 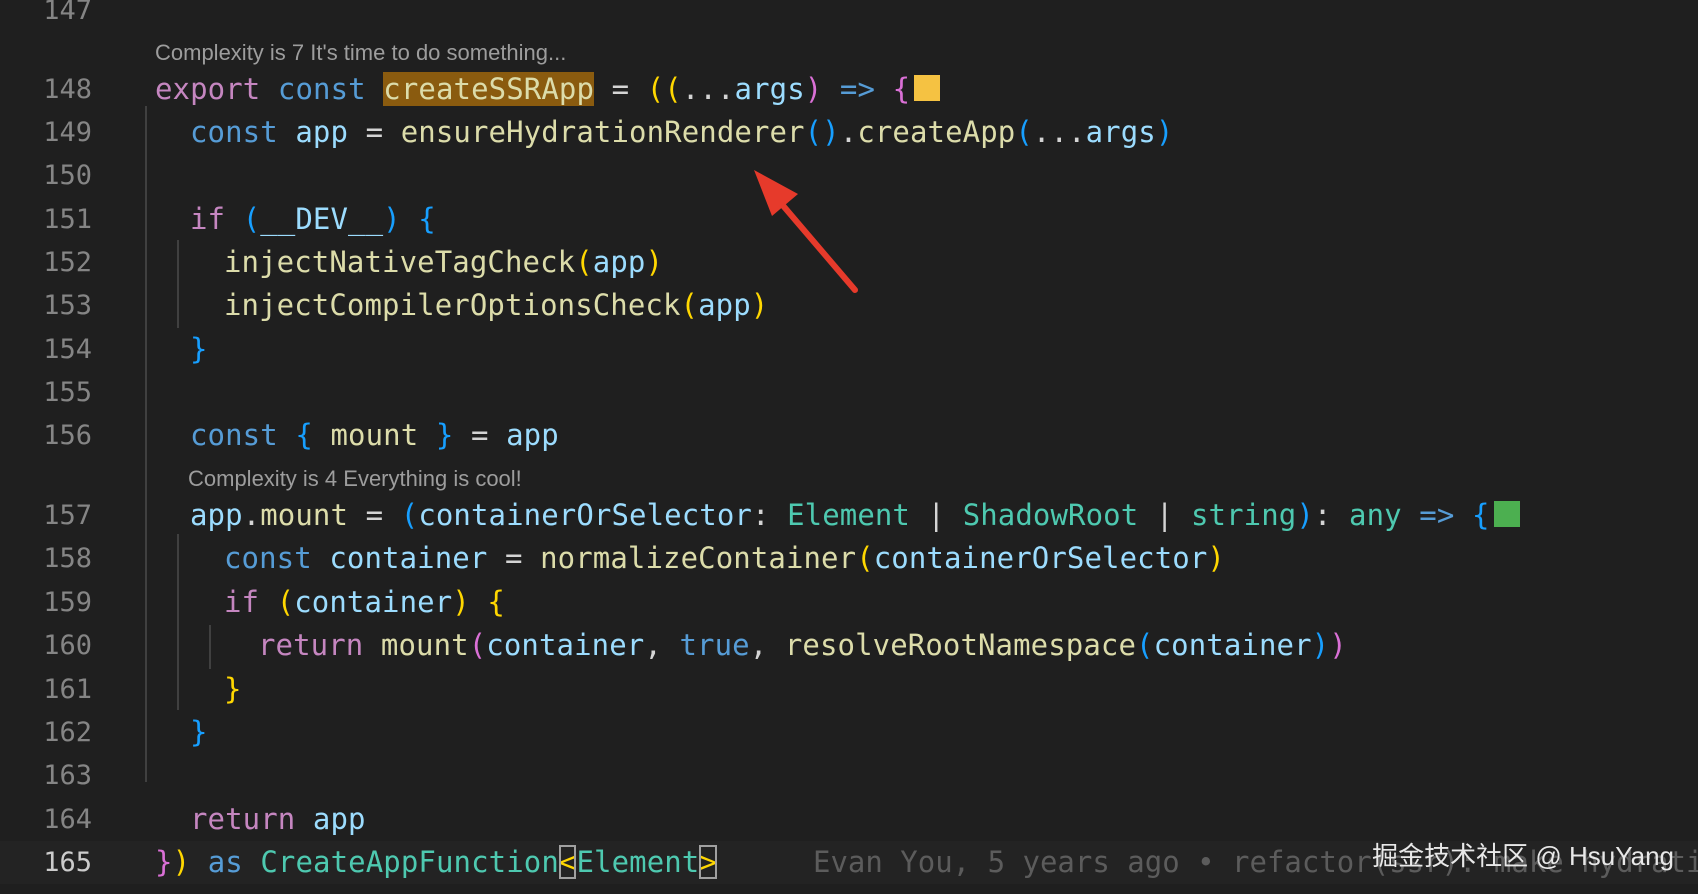 I want to click on function-name: resolveRootNamespace, so click(x=960, y=645).